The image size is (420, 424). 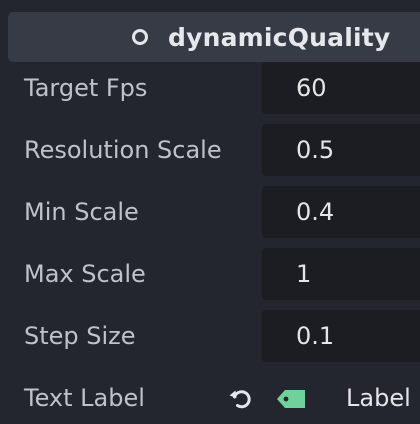 I want to click on component-title: dynamicQuality, so click(x=279, y=37).